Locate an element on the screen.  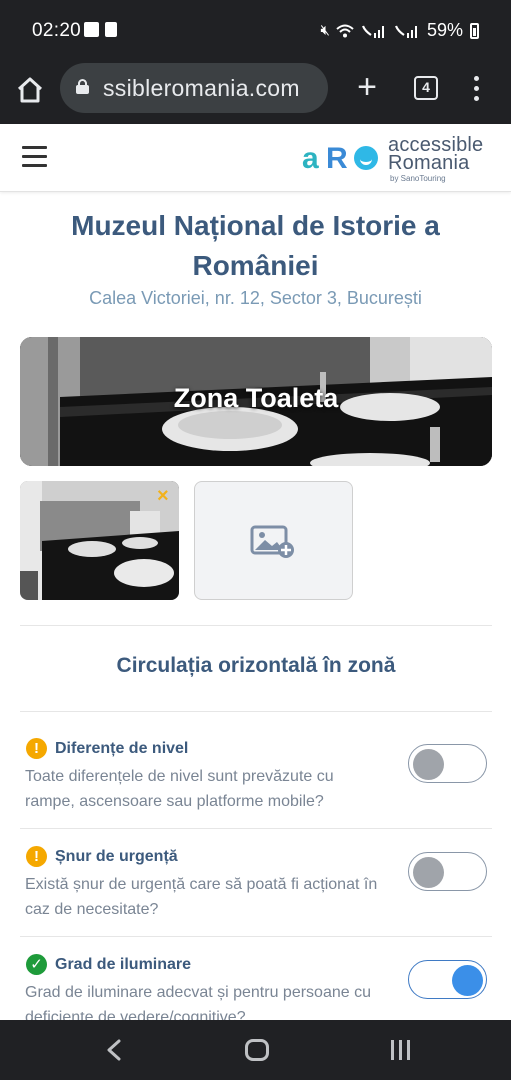
page-title: Muzeul Național de Istorie a României is located at coordinates (255, 245).